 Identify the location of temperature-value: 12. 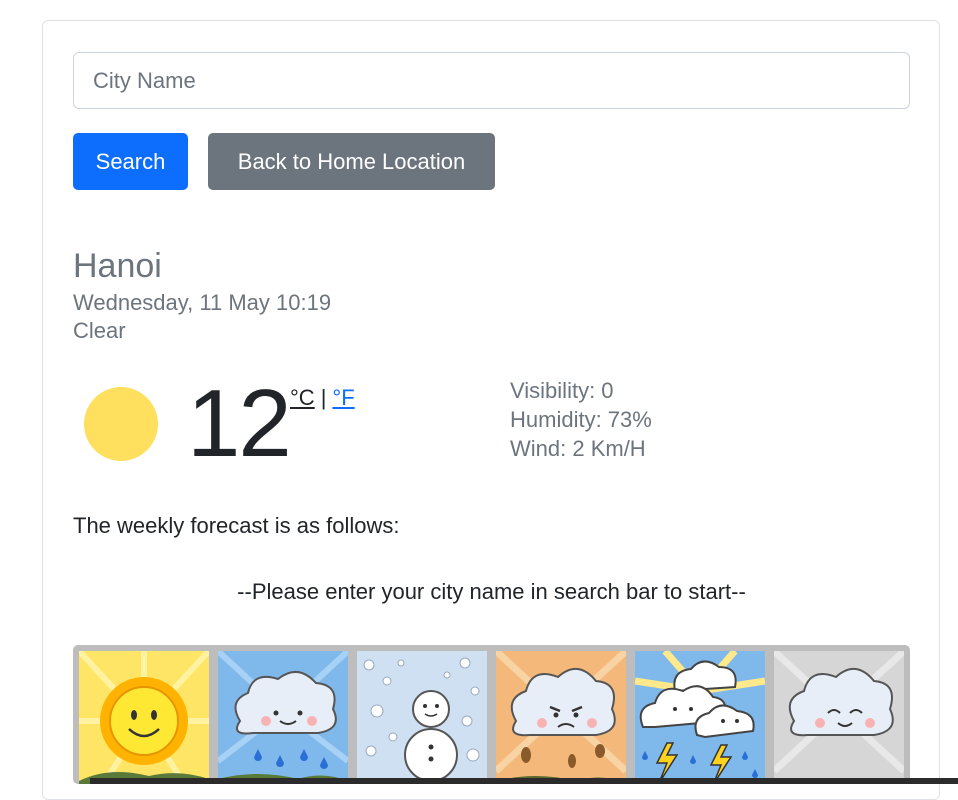
(239, 423).